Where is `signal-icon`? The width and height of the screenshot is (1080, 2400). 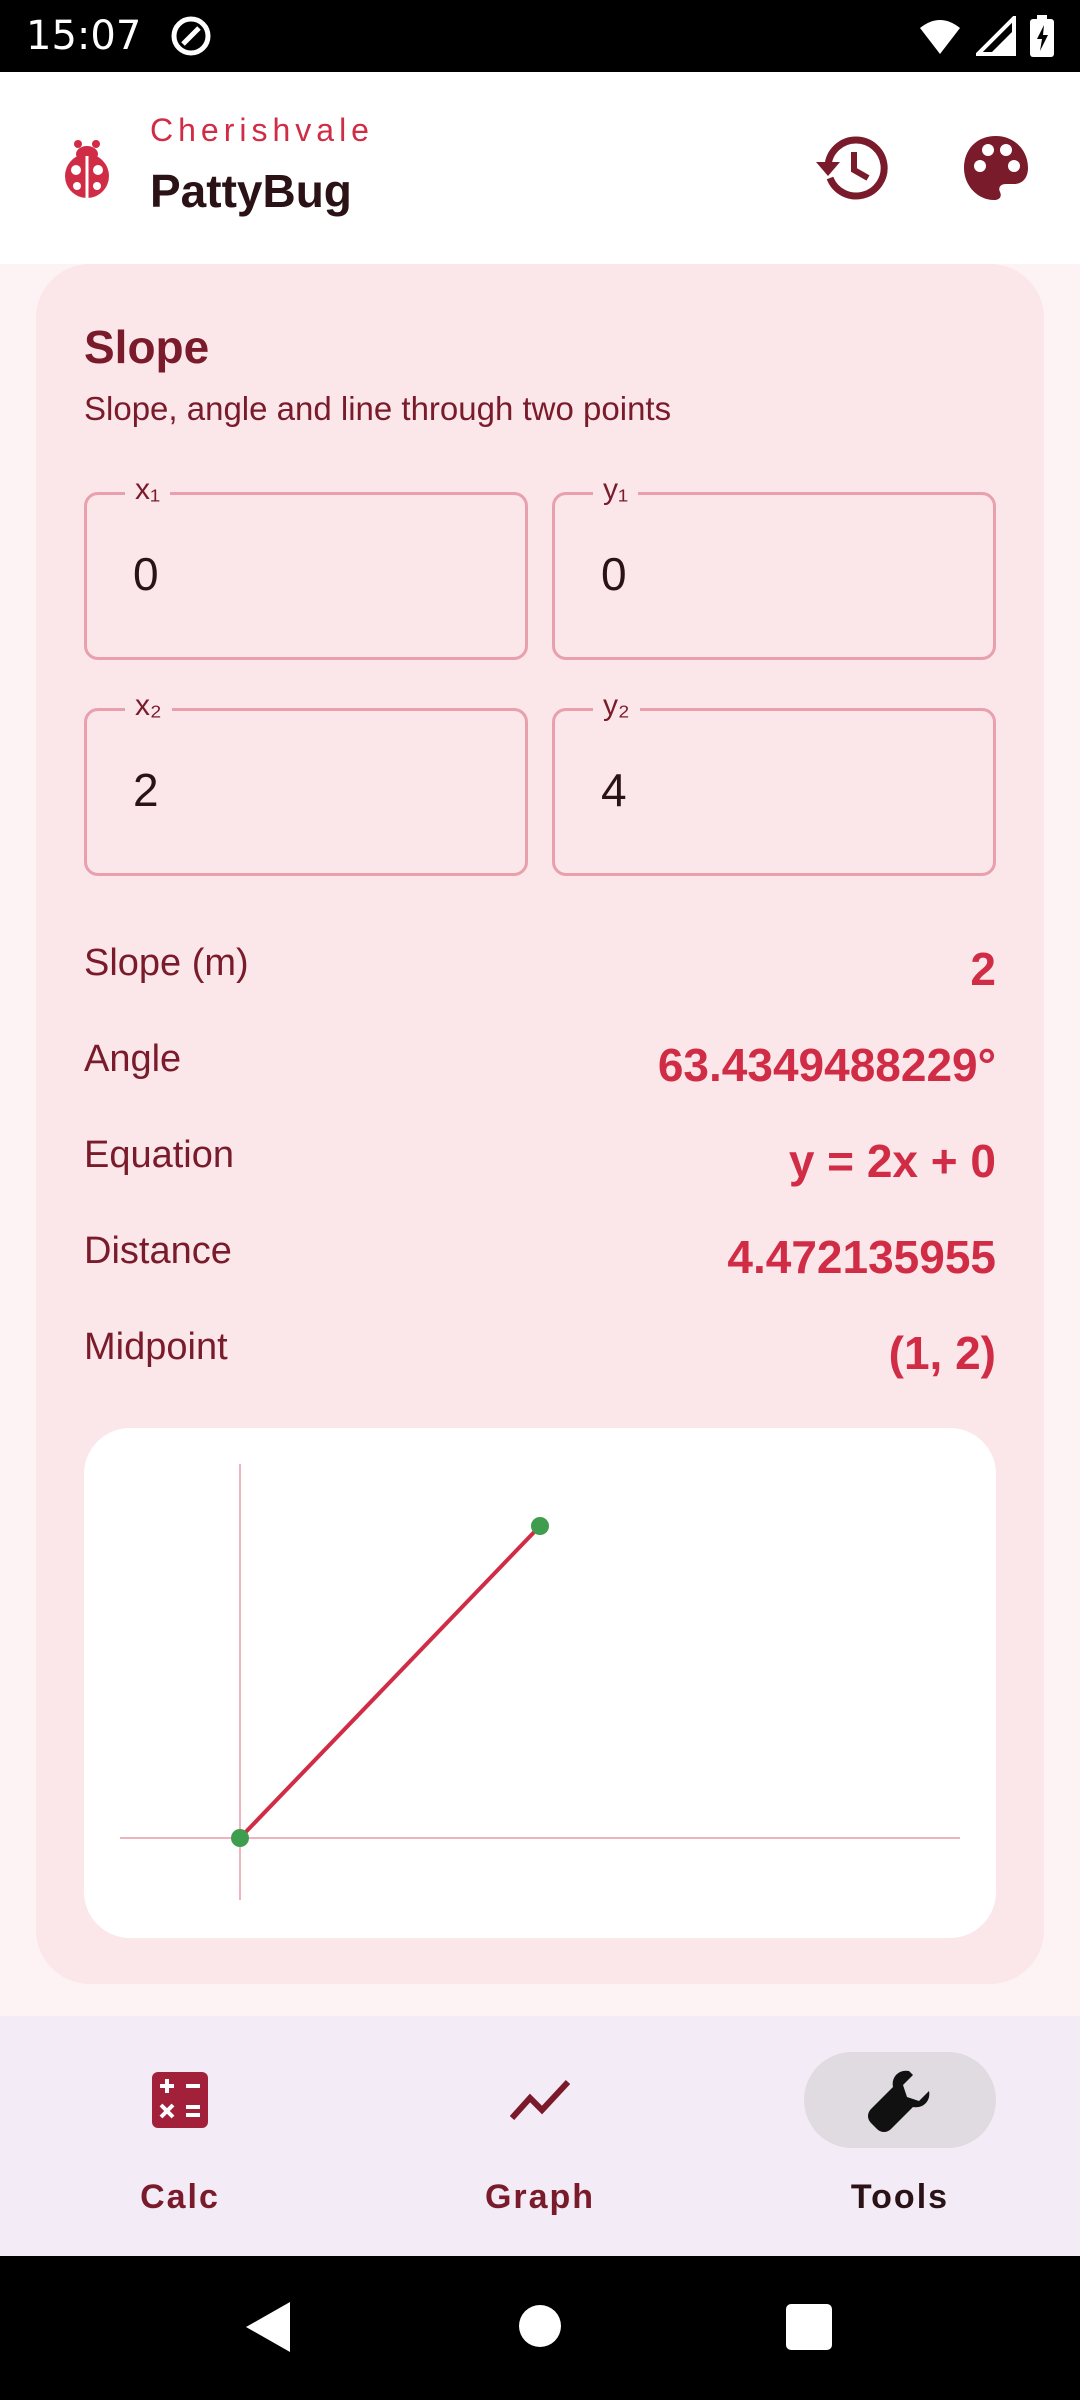
signal-icon is located at coordinates (996, 36).